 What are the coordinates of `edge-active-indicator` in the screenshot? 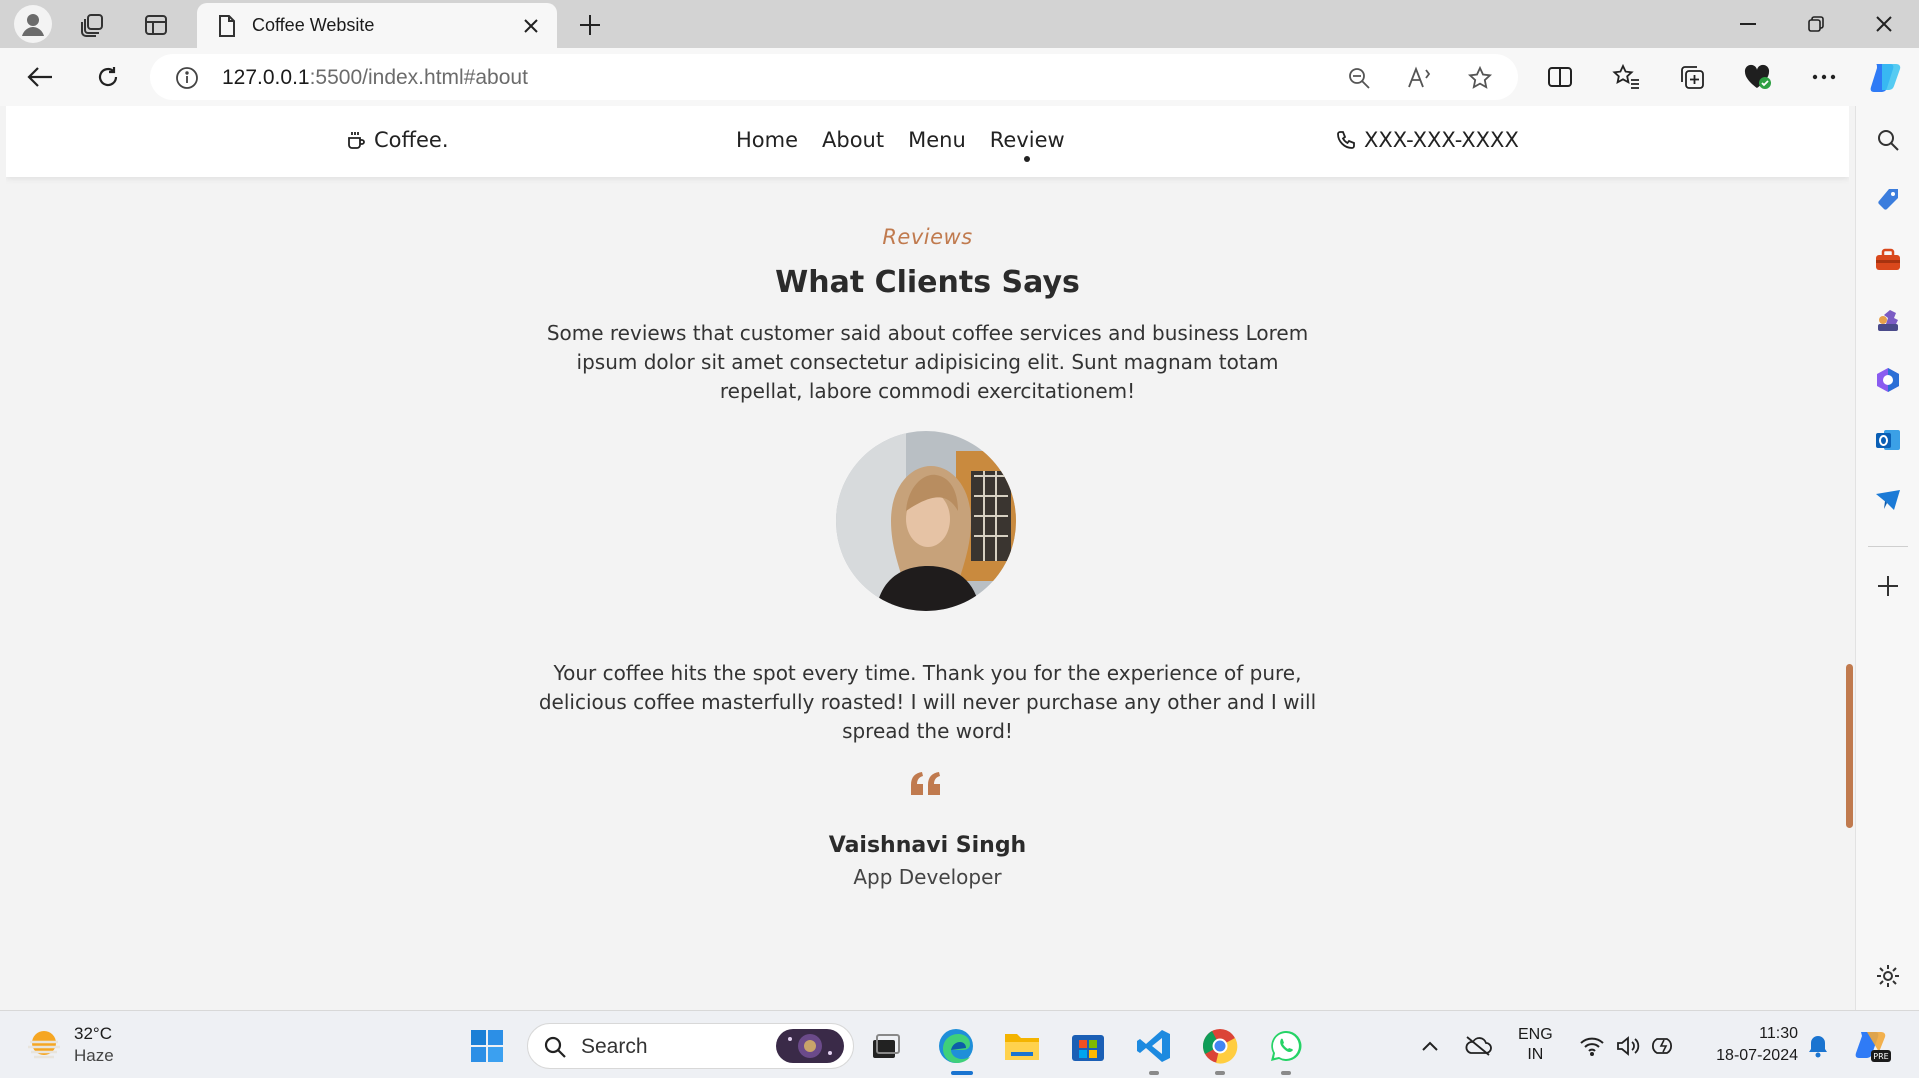 It's located at (962, 1073).